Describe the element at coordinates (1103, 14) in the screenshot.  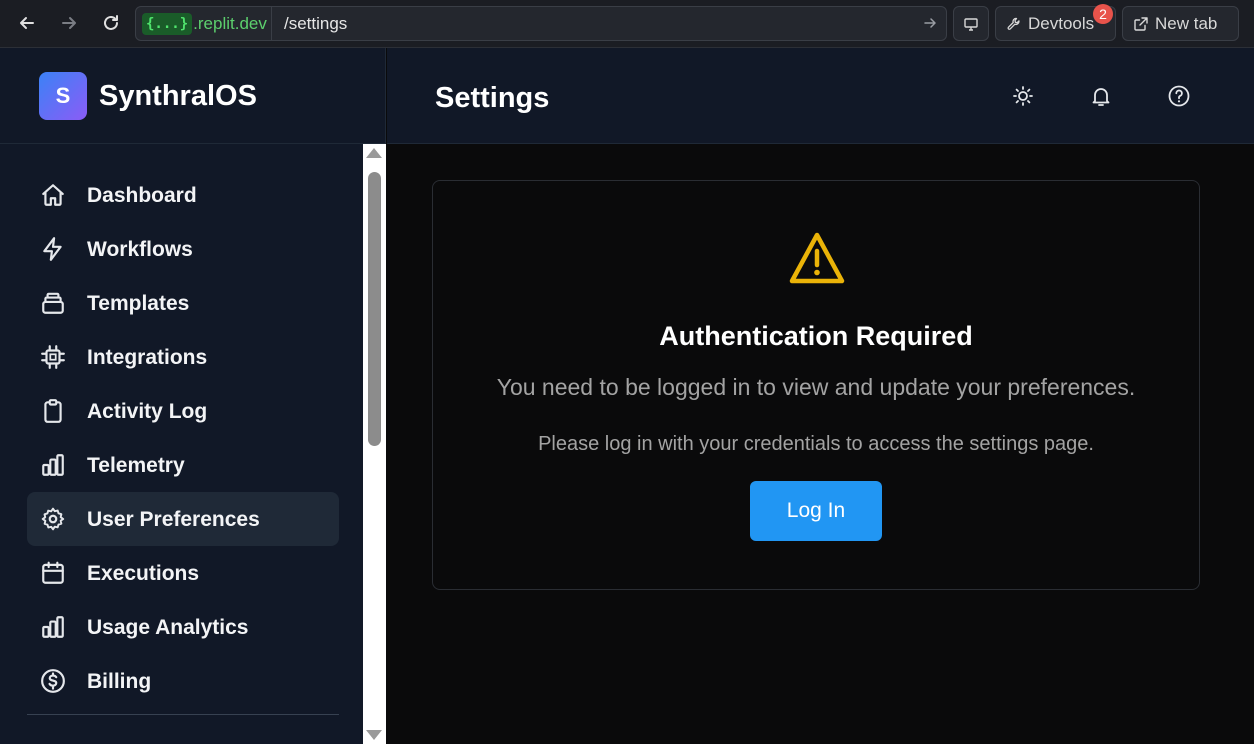
I see `devtools-count-badge: 2` at that location.